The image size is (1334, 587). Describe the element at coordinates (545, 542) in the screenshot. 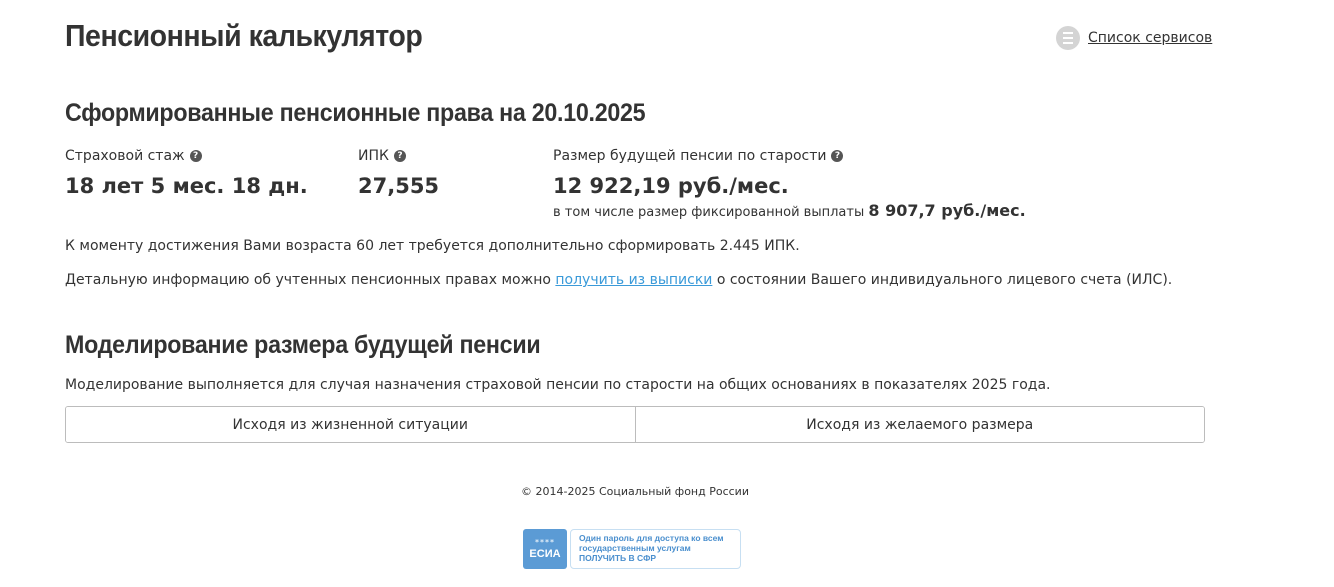

I see `esia-lock-icon: ****` at that location.